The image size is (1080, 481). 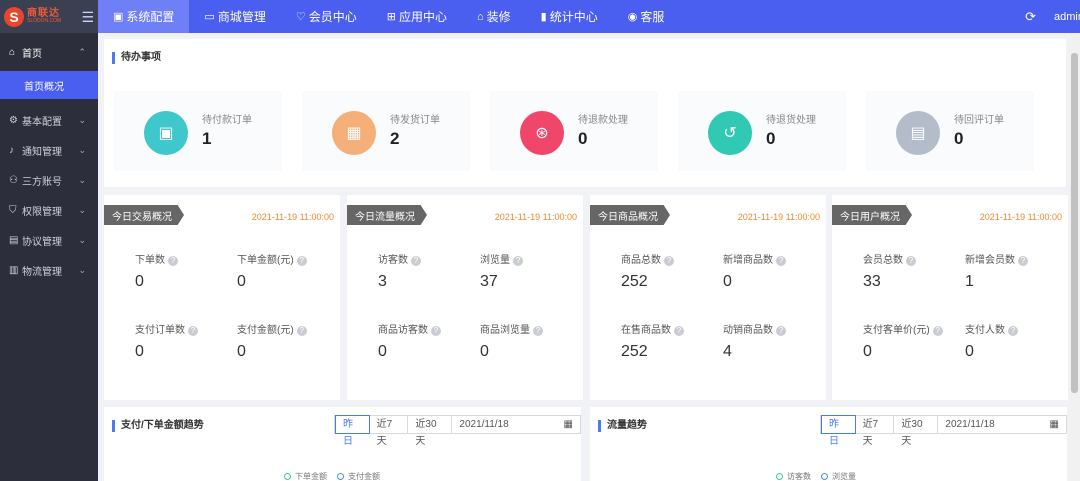 I want to click on sidebar-item-home-overview: 首页概况, so click(x=49, y=85).